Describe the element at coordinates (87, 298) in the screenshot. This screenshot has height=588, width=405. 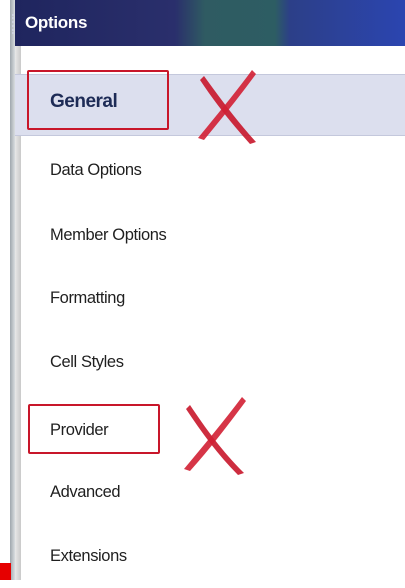
I see `nav-item-label: Formatting` at that location.